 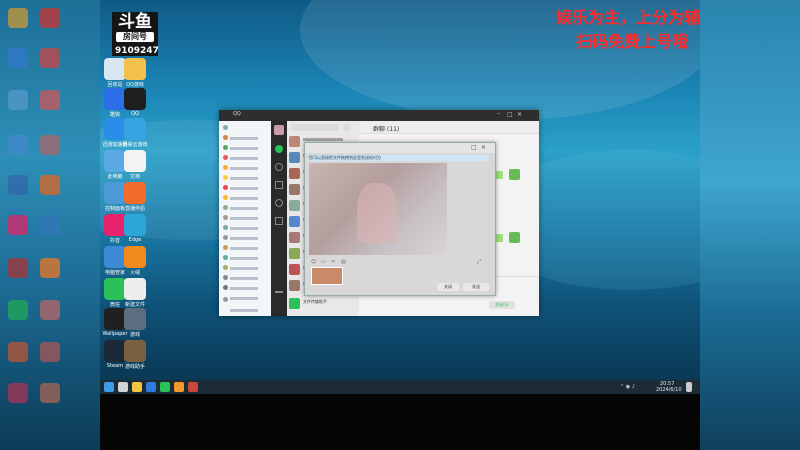 What do you see at coordinates (627, 387) in the screenshot?
I see `tray-icons: ⌃ ◉ ♪` at bounding box center [627, 387].